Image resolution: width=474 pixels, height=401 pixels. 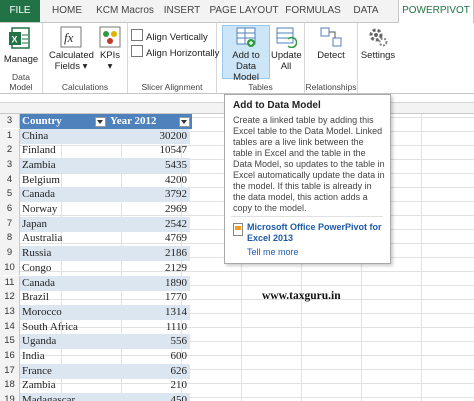 I want to click on align-vertically-button: Align Vertically, so click(x=169, y=36).